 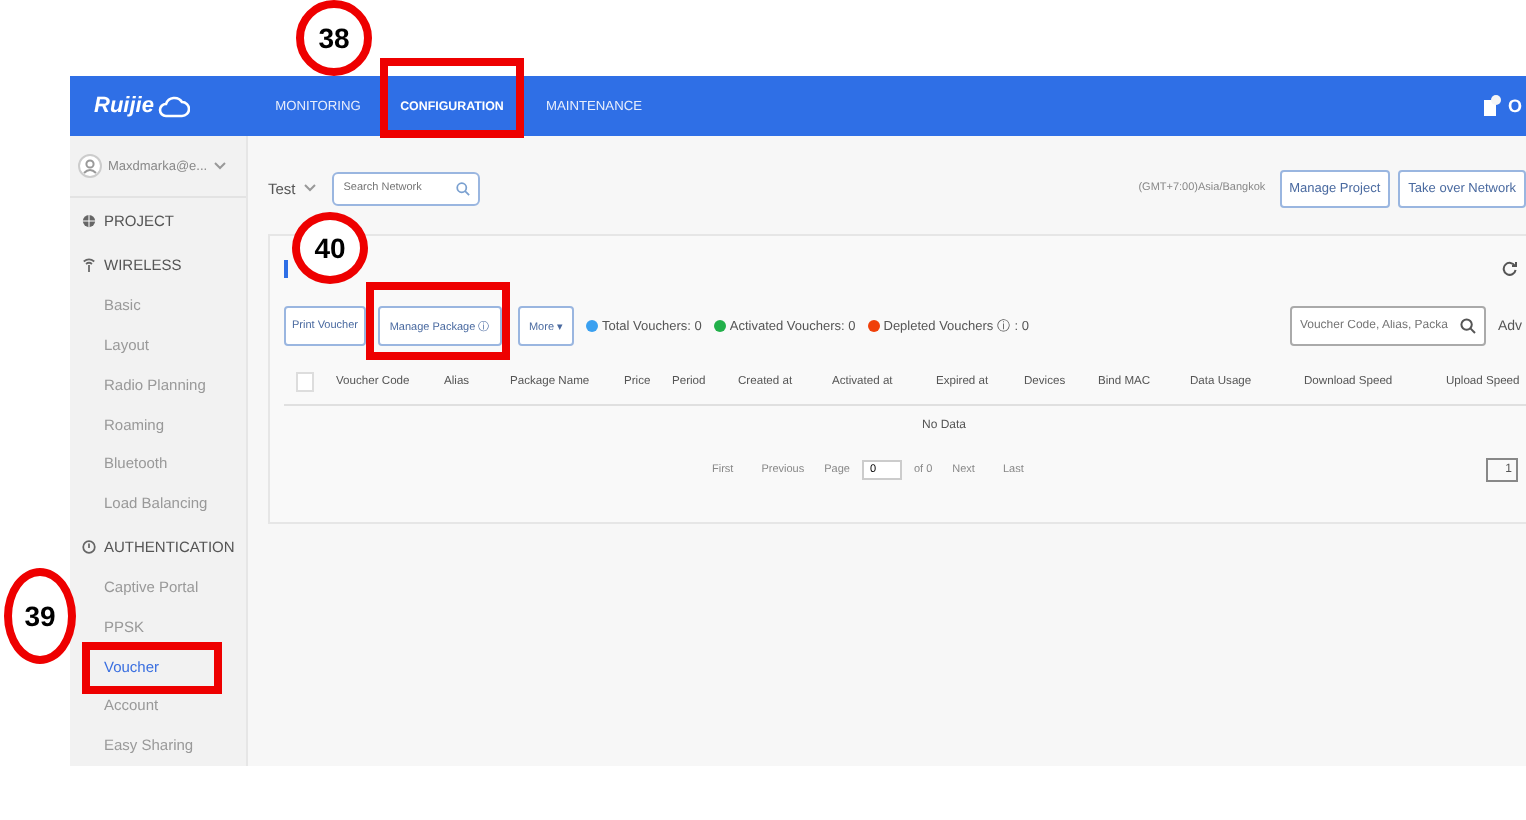 I want to click on select-all-checkbox, so click(x=305, y=382).